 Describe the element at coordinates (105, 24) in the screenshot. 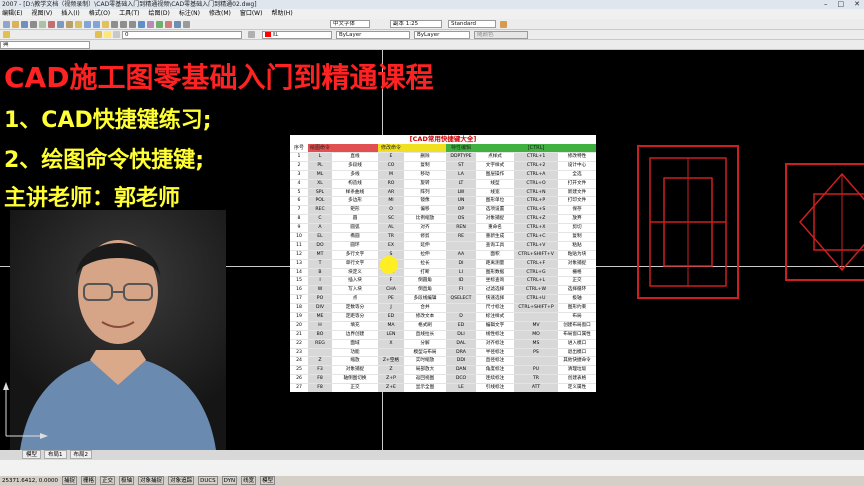

I see `pan-icon` at that location.